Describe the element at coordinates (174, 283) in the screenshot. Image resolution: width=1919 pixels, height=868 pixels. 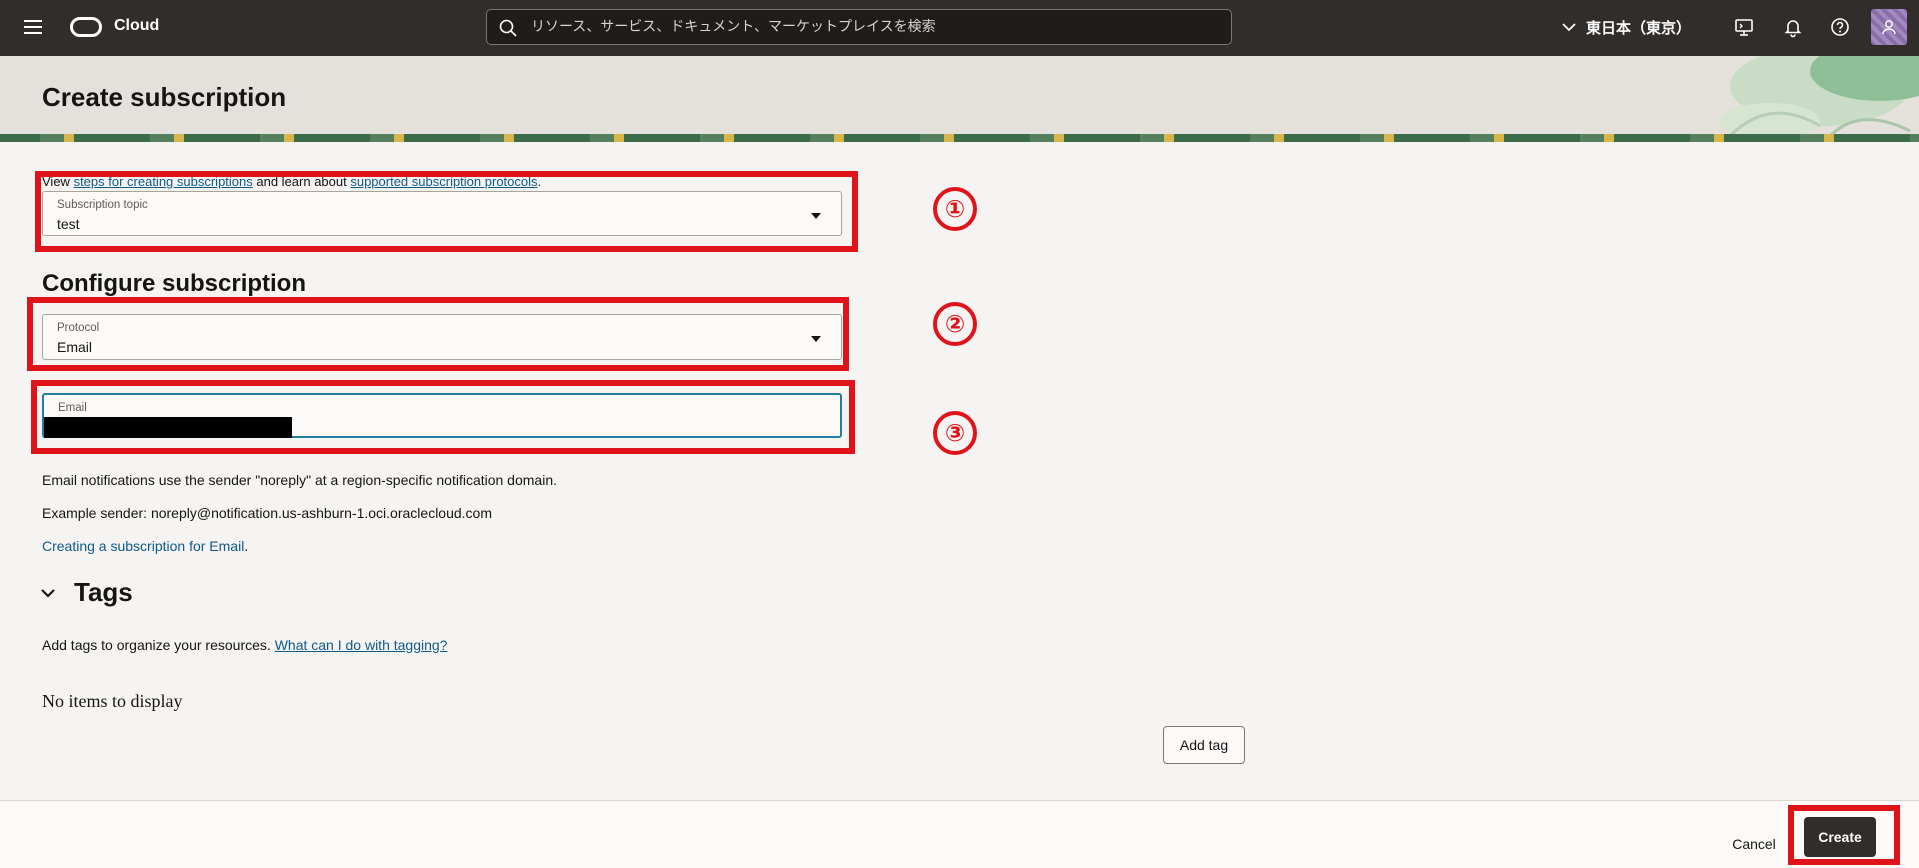
I see `configure-subscription-heading: Configure subscription` at that location.